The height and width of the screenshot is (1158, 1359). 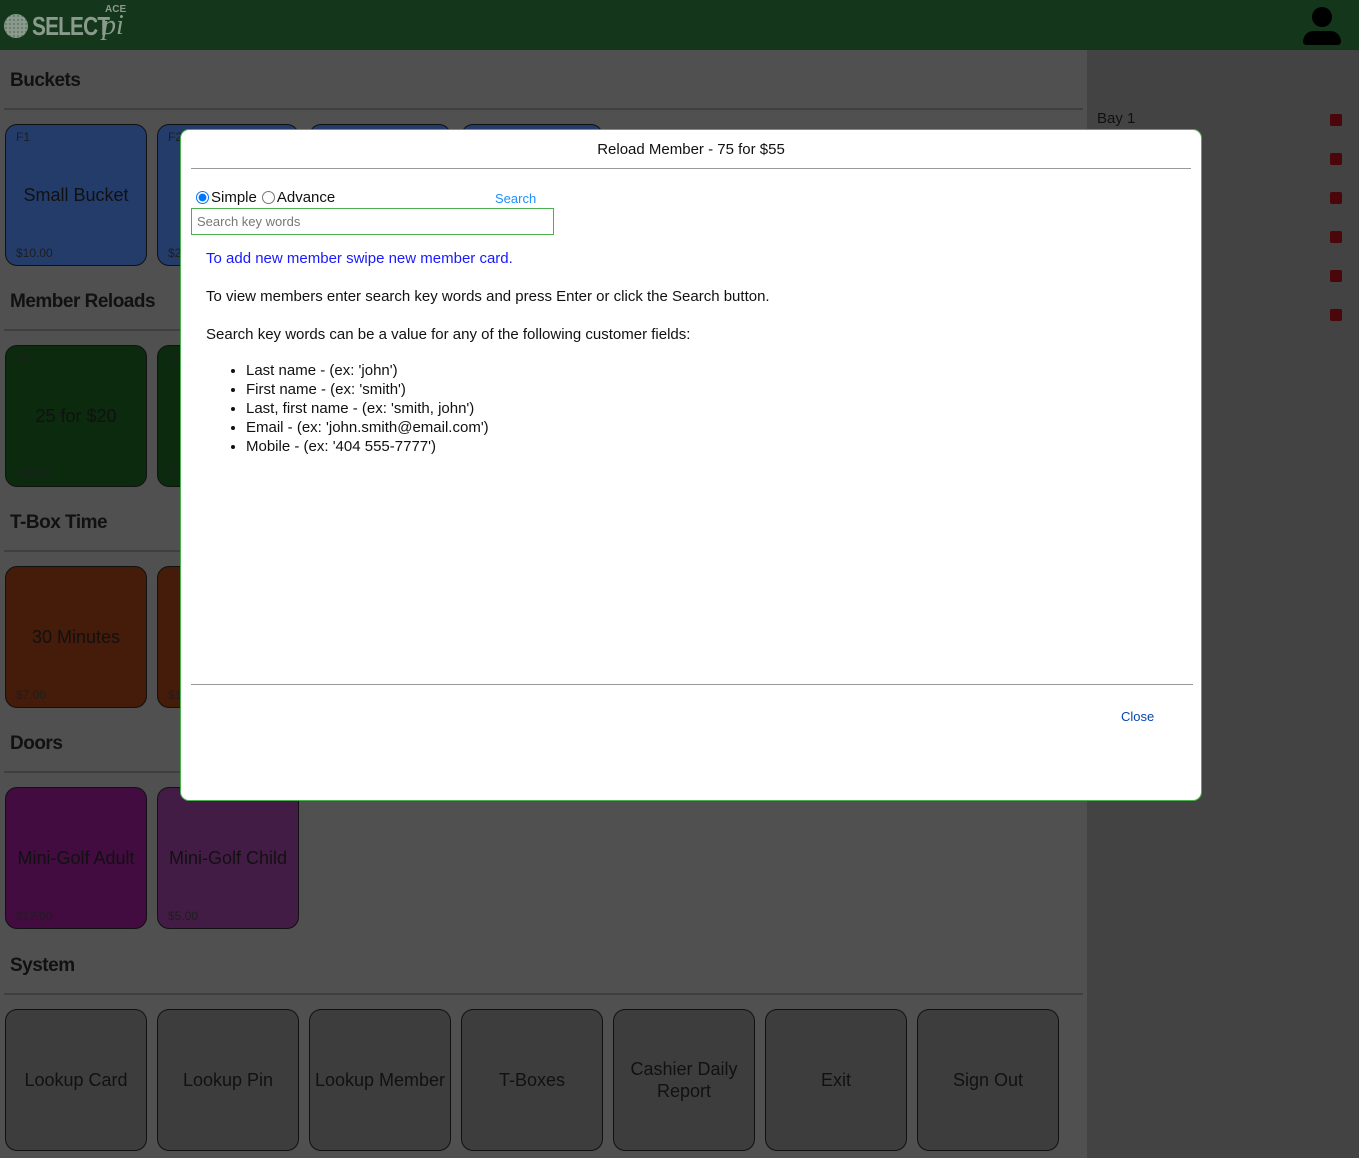 I want to click on dialog-title: Reload Member - 75 for $55, so click(x=691, y=149).